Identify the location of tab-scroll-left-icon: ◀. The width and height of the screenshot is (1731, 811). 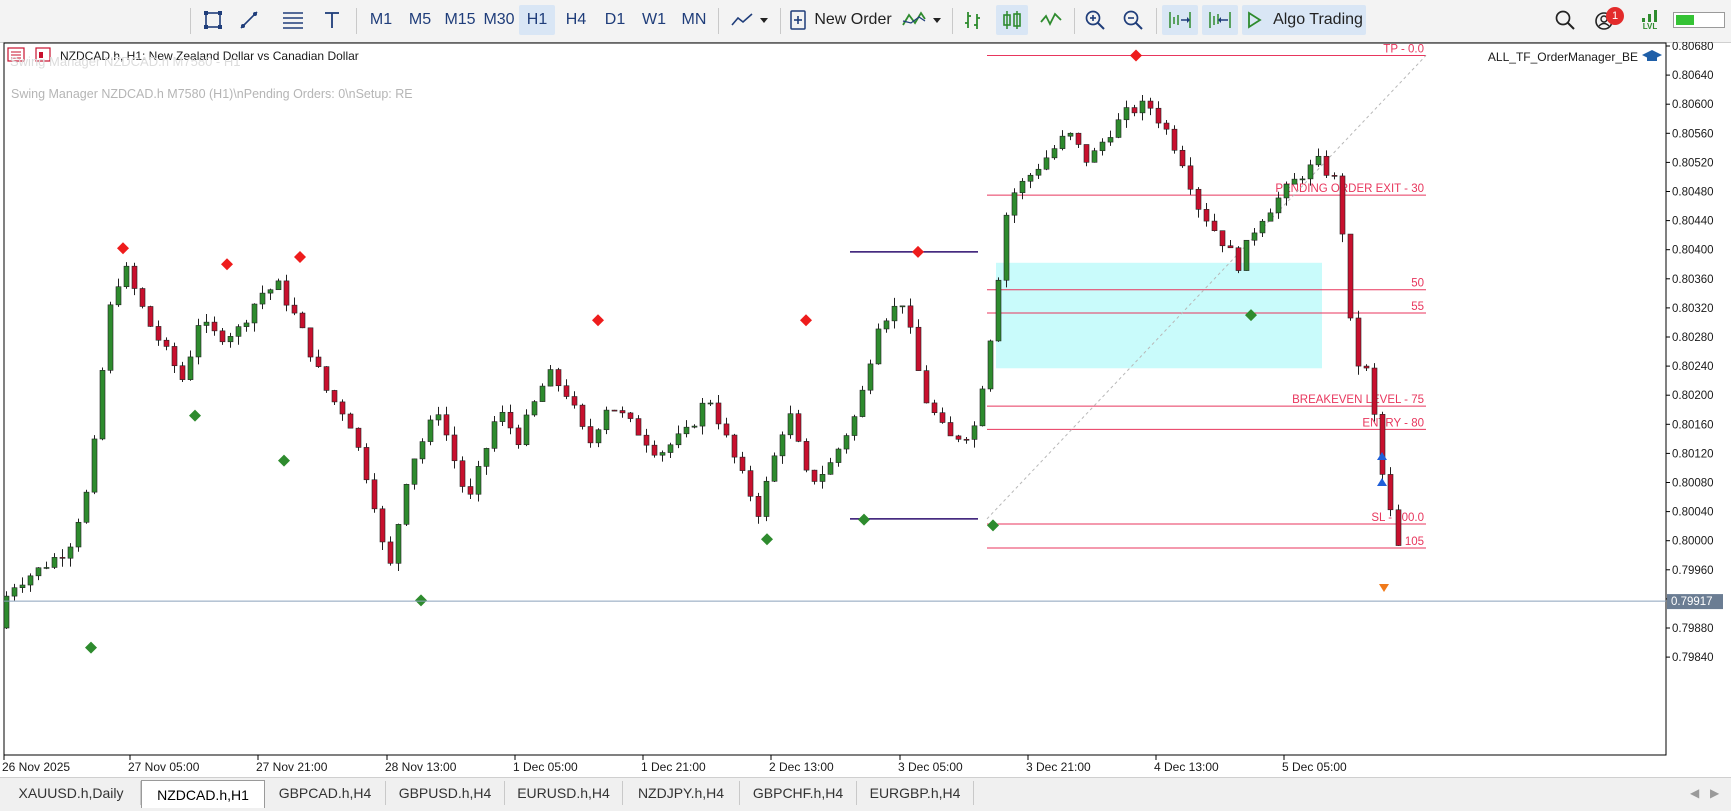
(1694, 793).